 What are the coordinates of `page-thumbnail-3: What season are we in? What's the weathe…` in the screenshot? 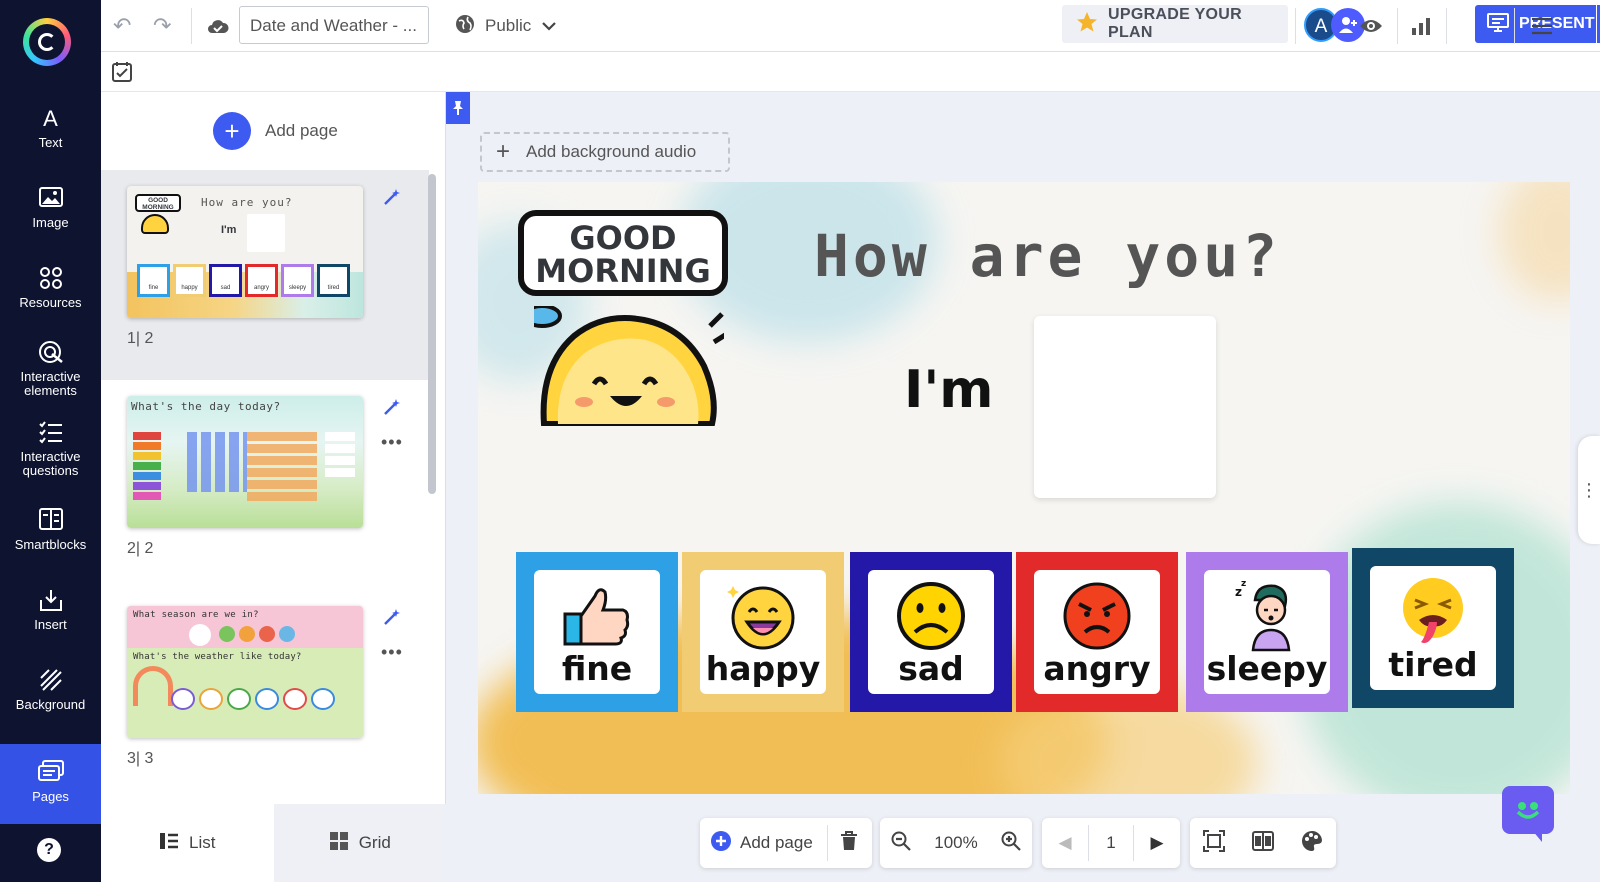 It's located at (265, 695).